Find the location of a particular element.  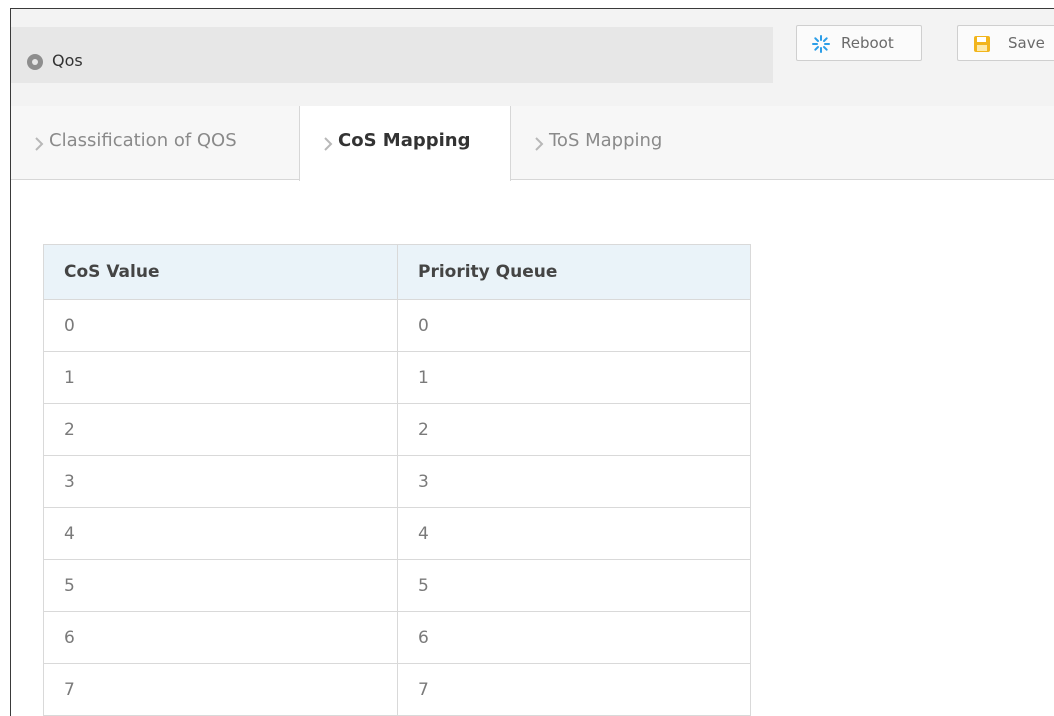

spinner-icon is located at coordinates (821, 44).